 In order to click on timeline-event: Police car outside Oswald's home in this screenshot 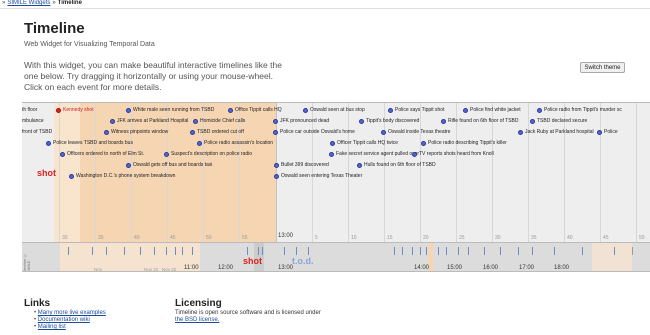, I will do `click(314, 132)`.